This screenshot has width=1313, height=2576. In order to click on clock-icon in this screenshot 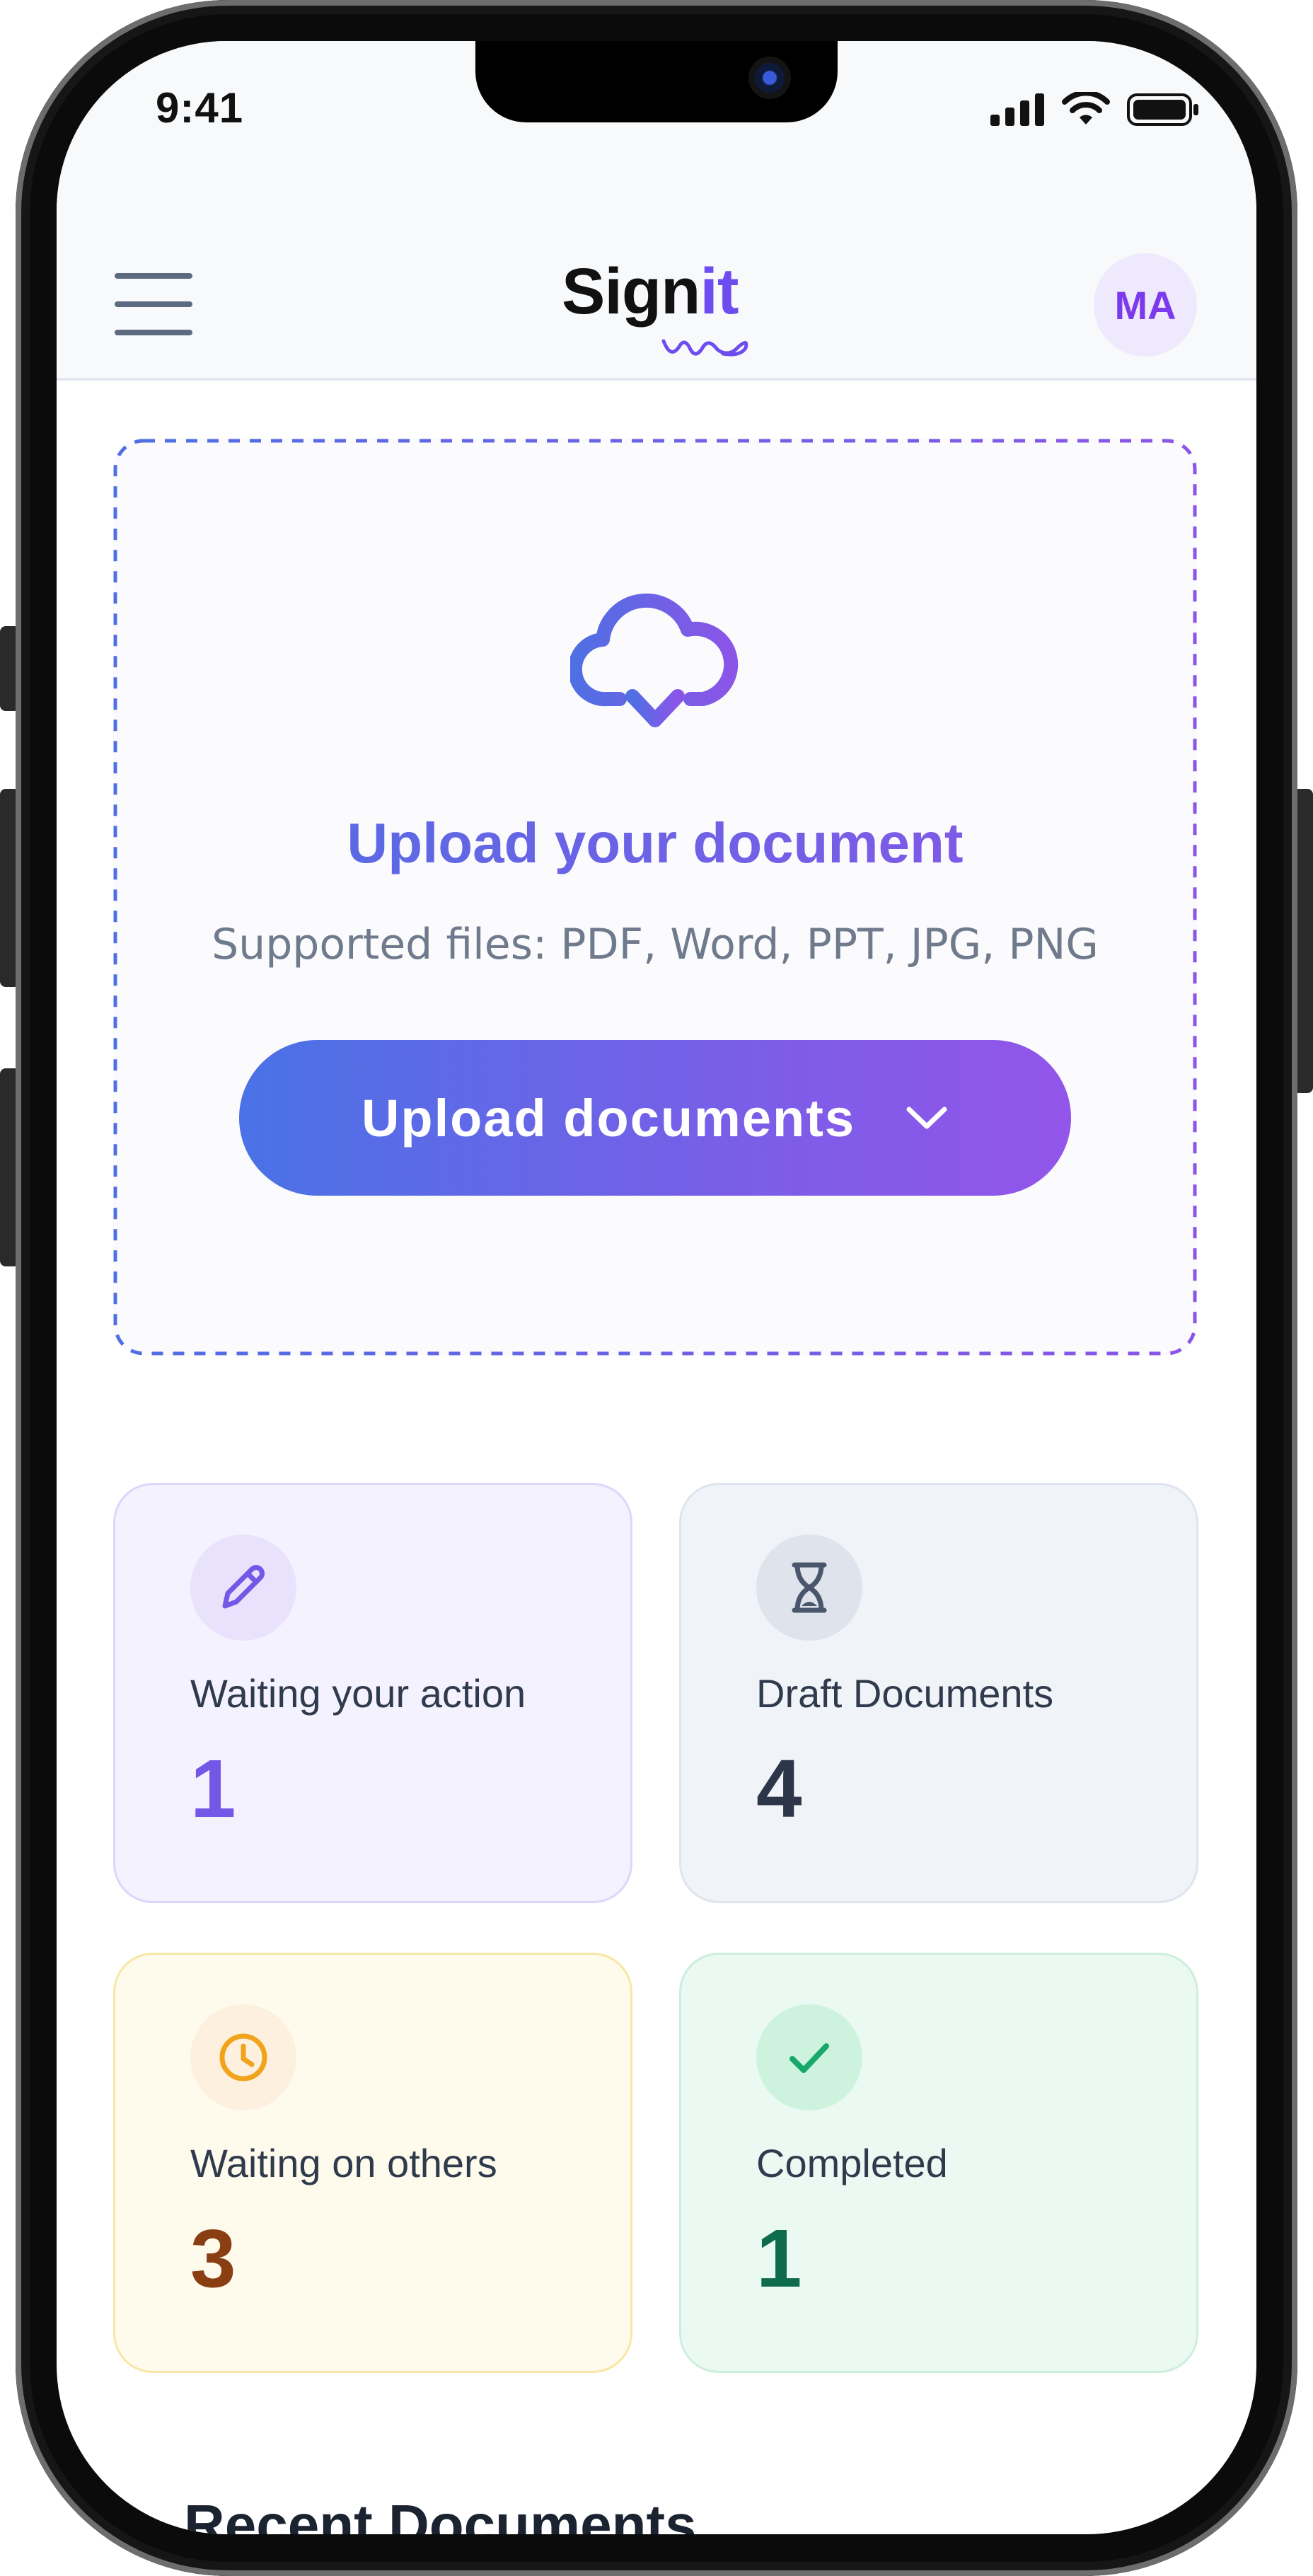, I will do `click(243, 2057)`.